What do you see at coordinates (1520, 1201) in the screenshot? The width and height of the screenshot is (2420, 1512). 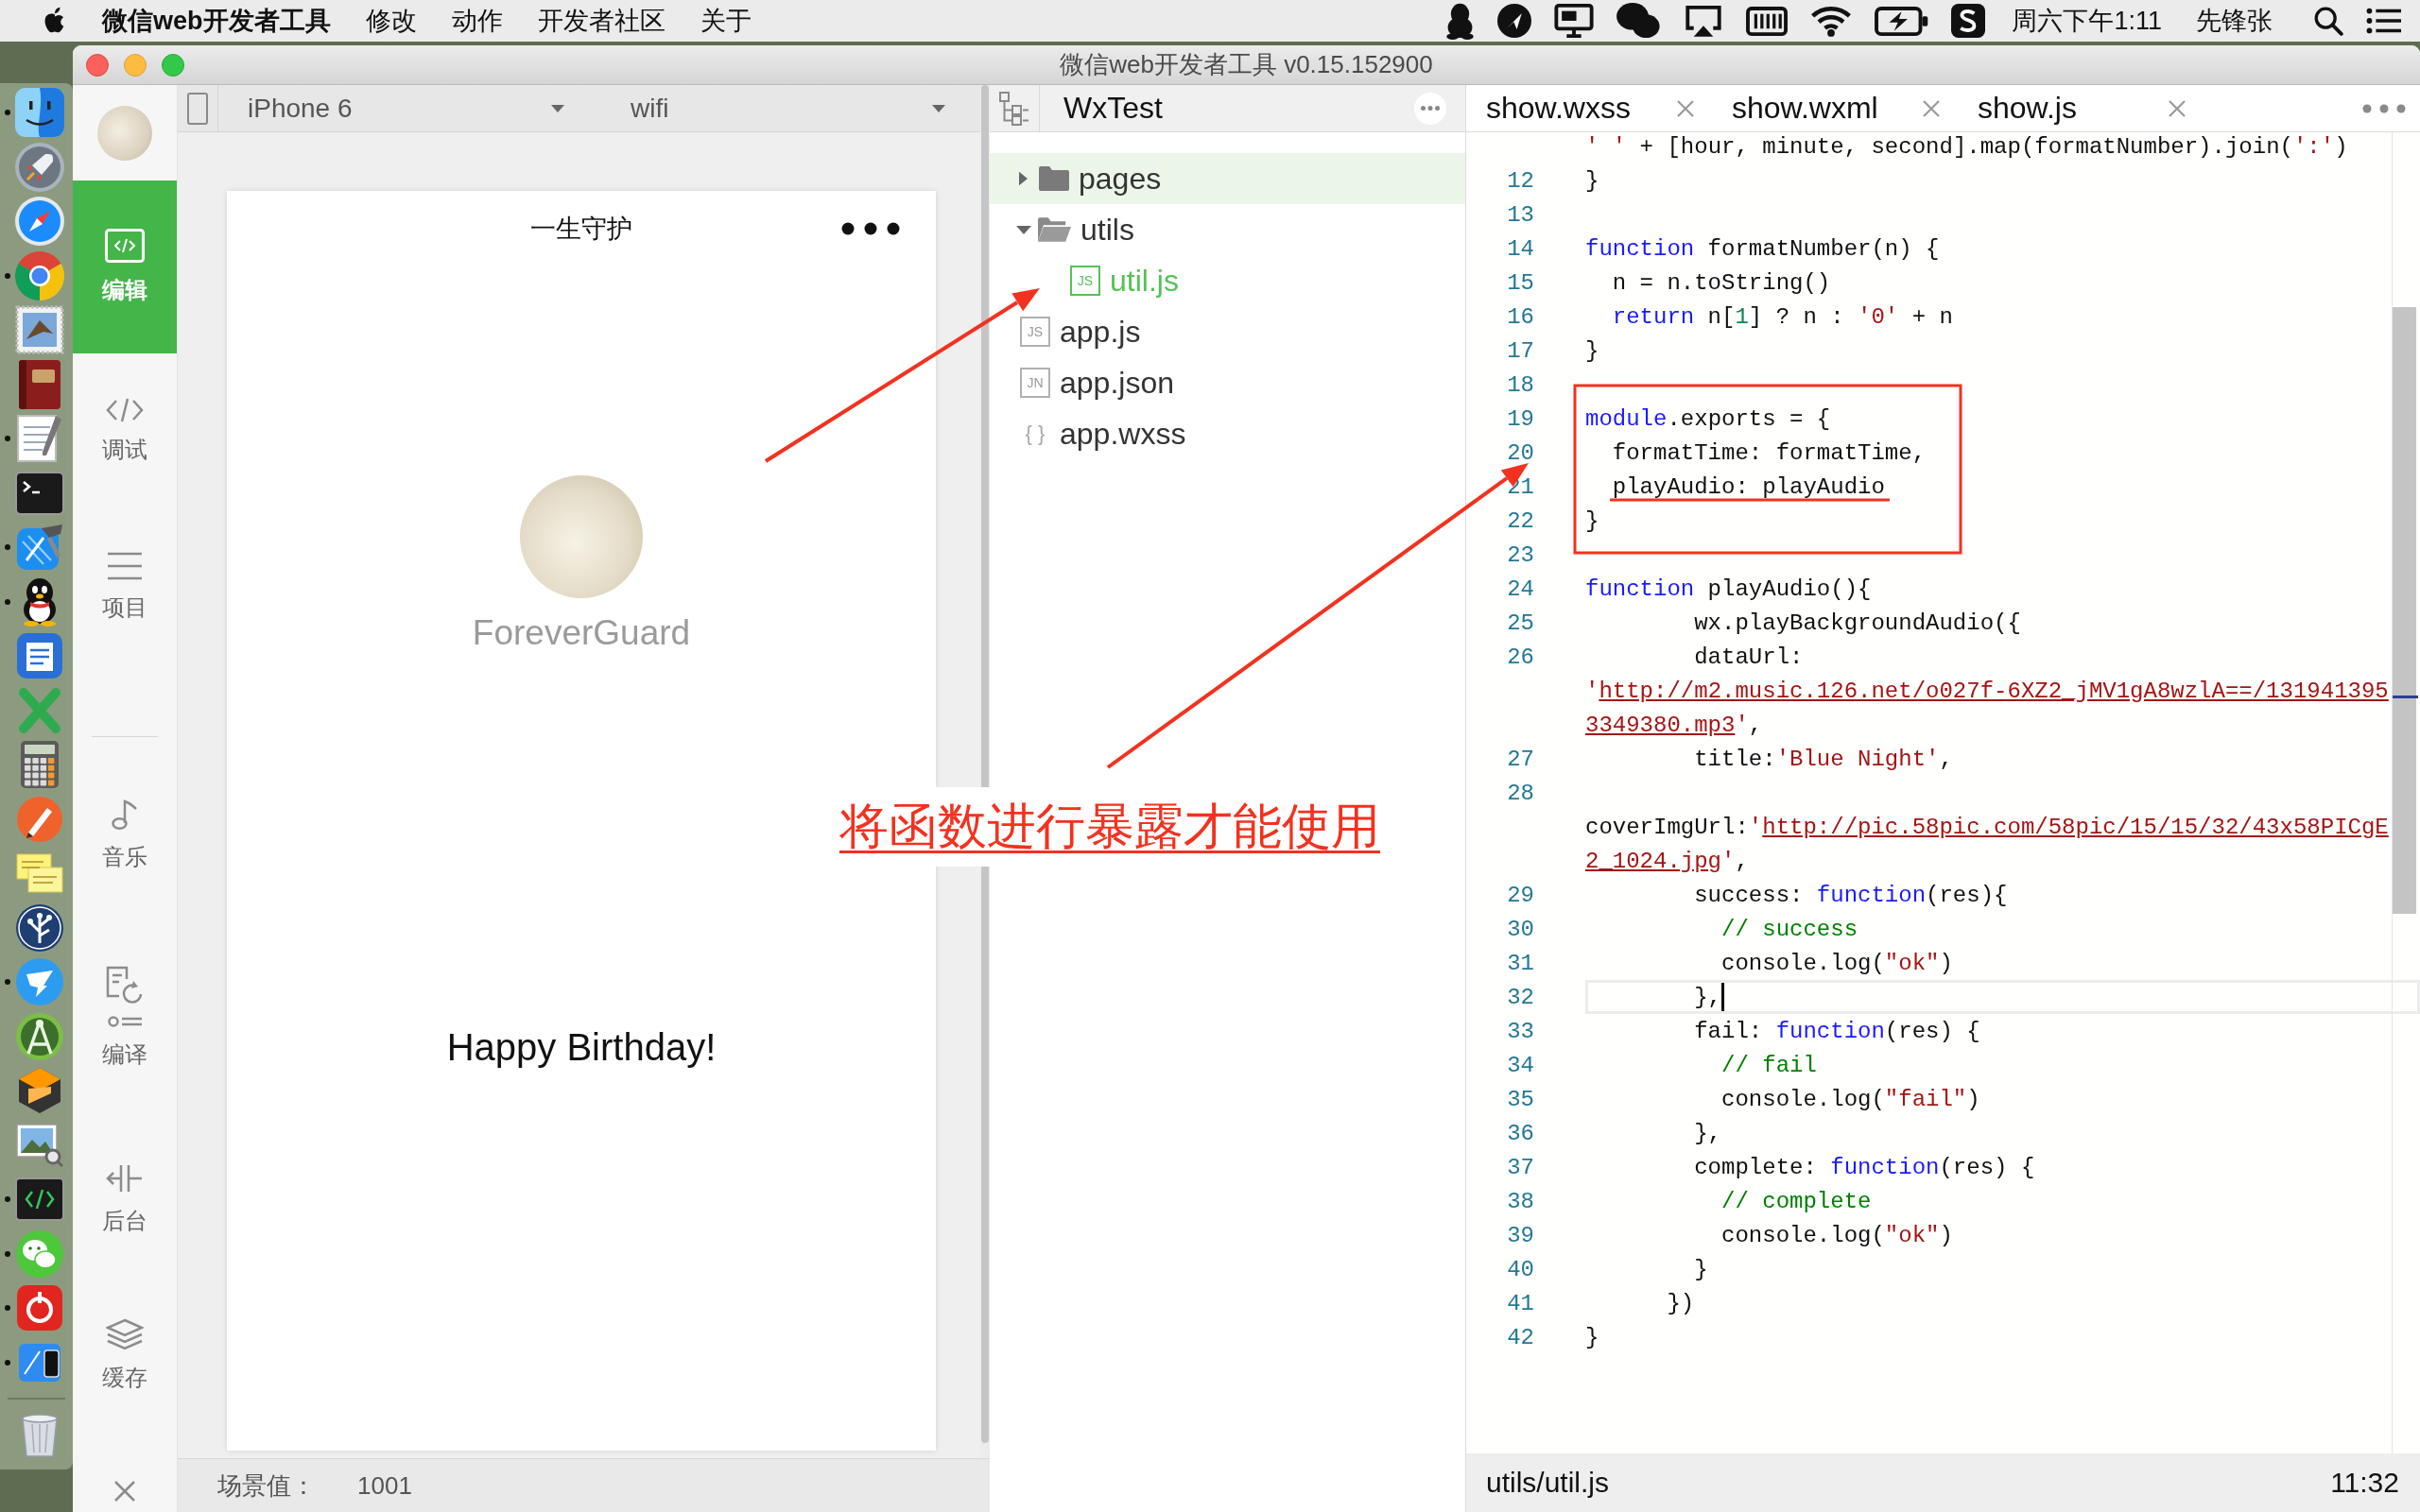 I see `line-number: 38` at bounding box center [1520, 1201].